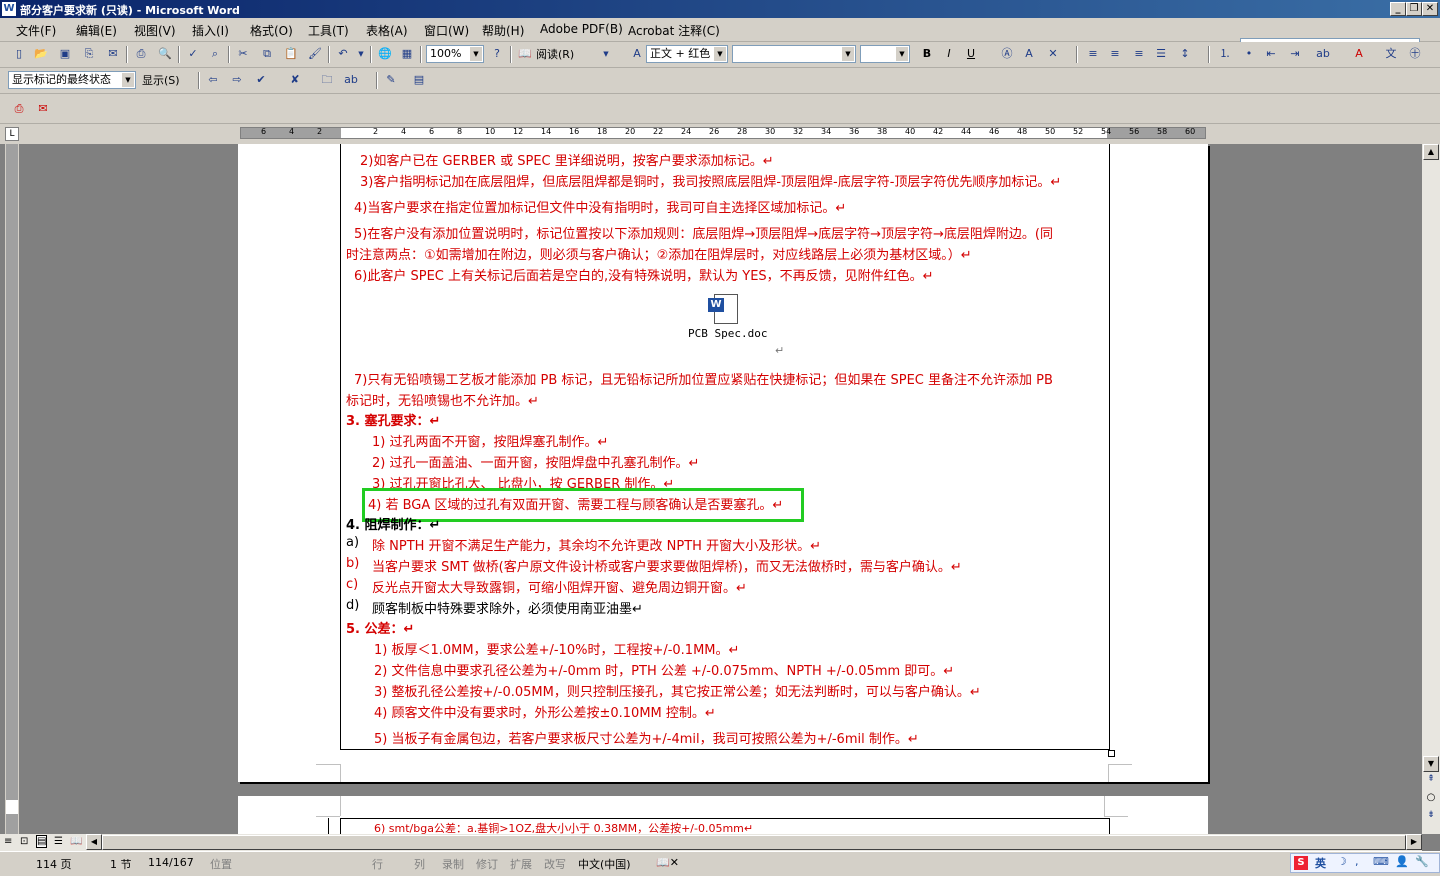  I want to click on spelling-icon: ✓, so click(193, 54).